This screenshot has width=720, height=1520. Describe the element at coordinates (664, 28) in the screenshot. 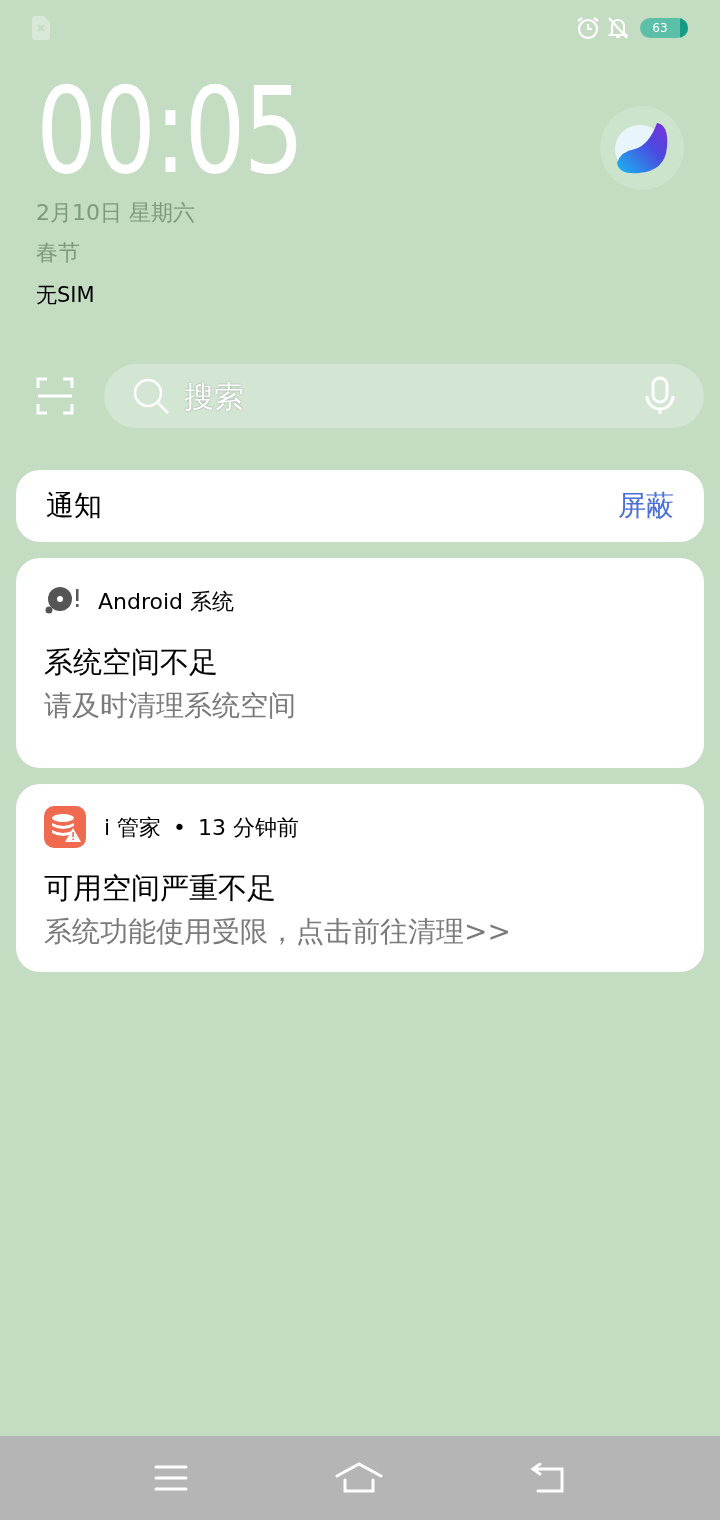

I see `battery-indicator: 63` at that location.